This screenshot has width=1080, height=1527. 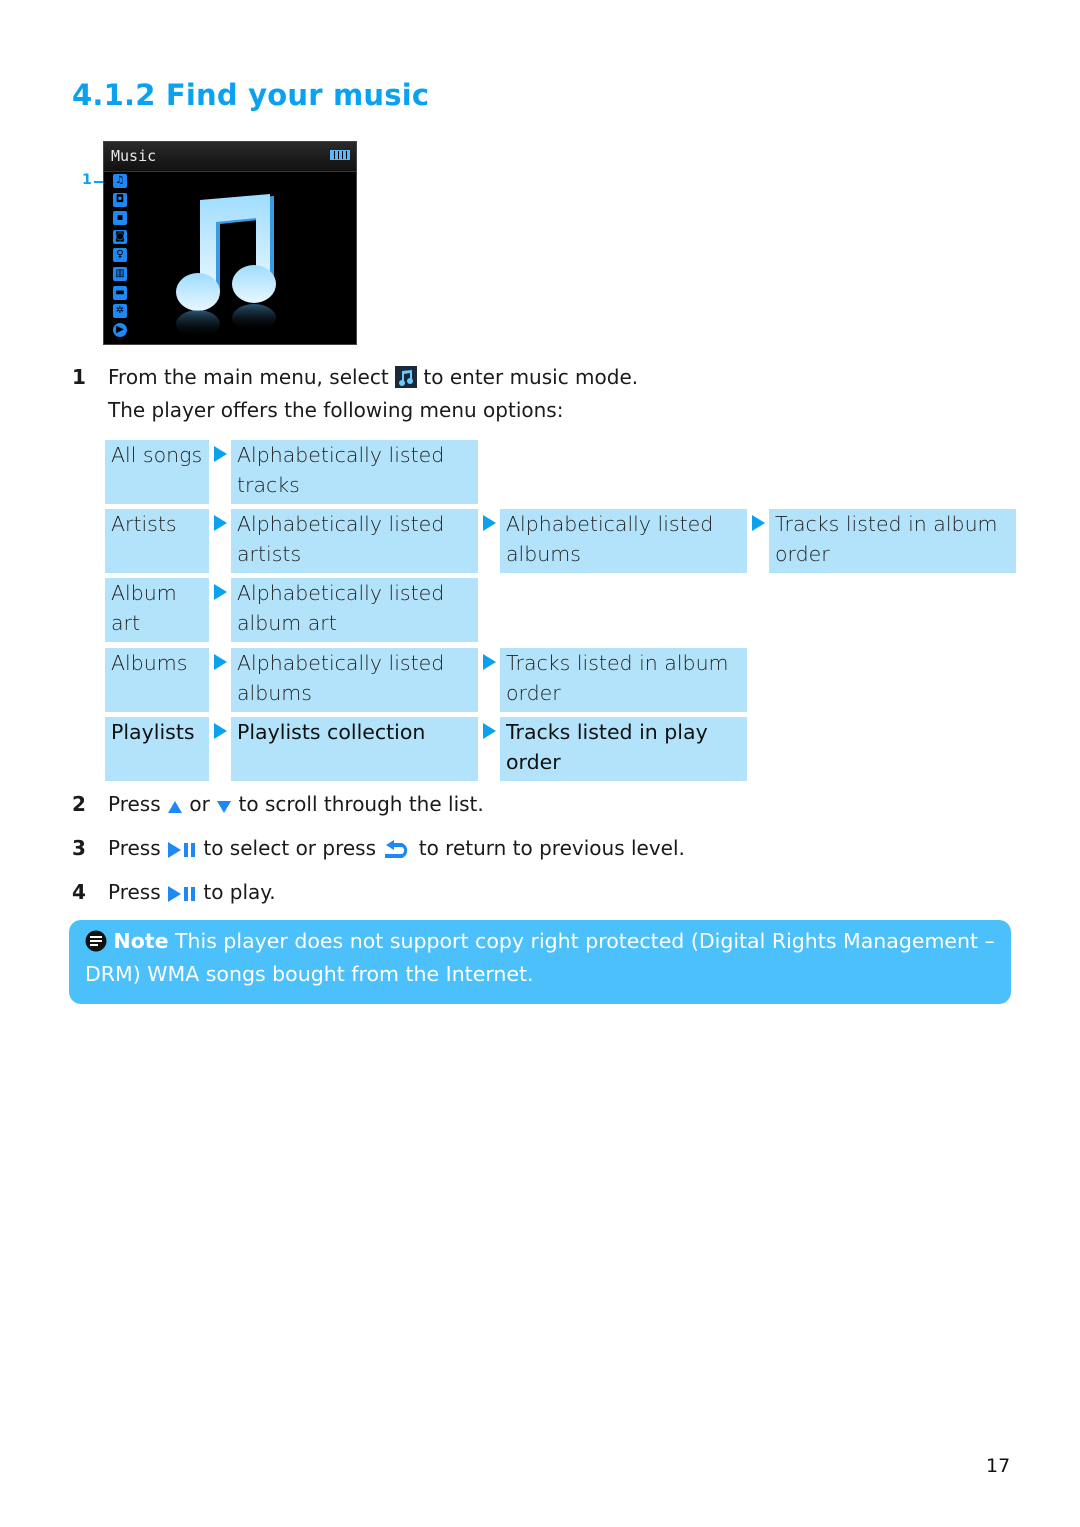 I want to click on up-triangle-icon, so click(x=175, y=808).